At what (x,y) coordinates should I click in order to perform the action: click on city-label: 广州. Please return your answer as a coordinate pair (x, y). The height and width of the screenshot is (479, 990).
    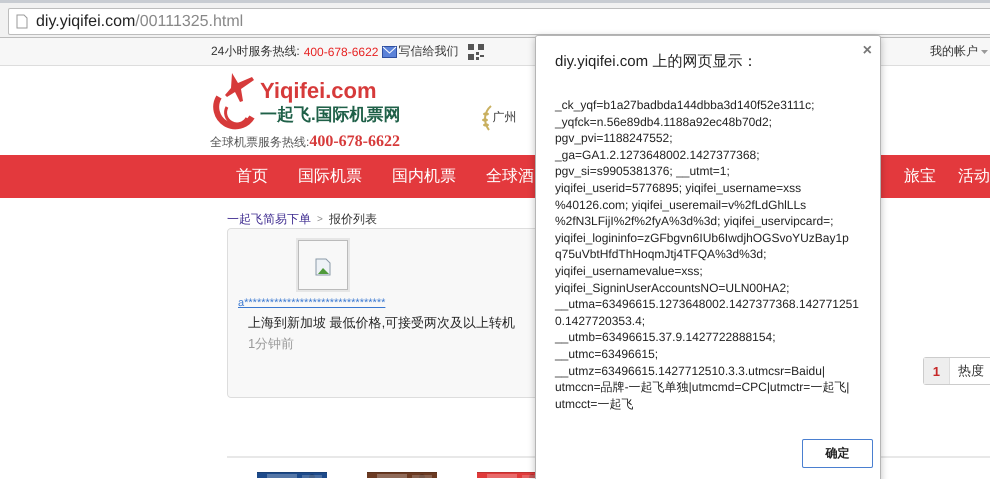
    Looking at the image, I should click on (504, 117).